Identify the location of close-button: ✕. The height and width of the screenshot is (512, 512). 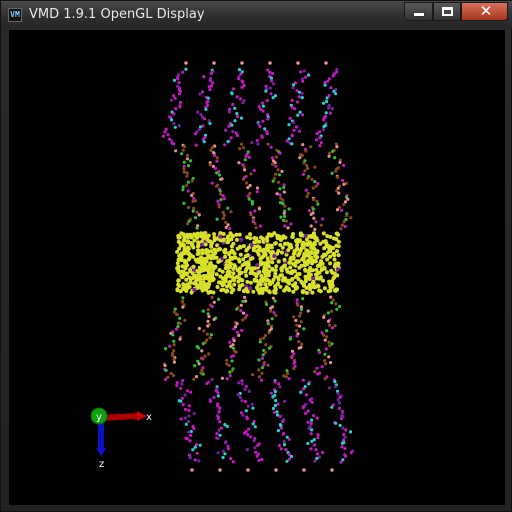
(484, 11).